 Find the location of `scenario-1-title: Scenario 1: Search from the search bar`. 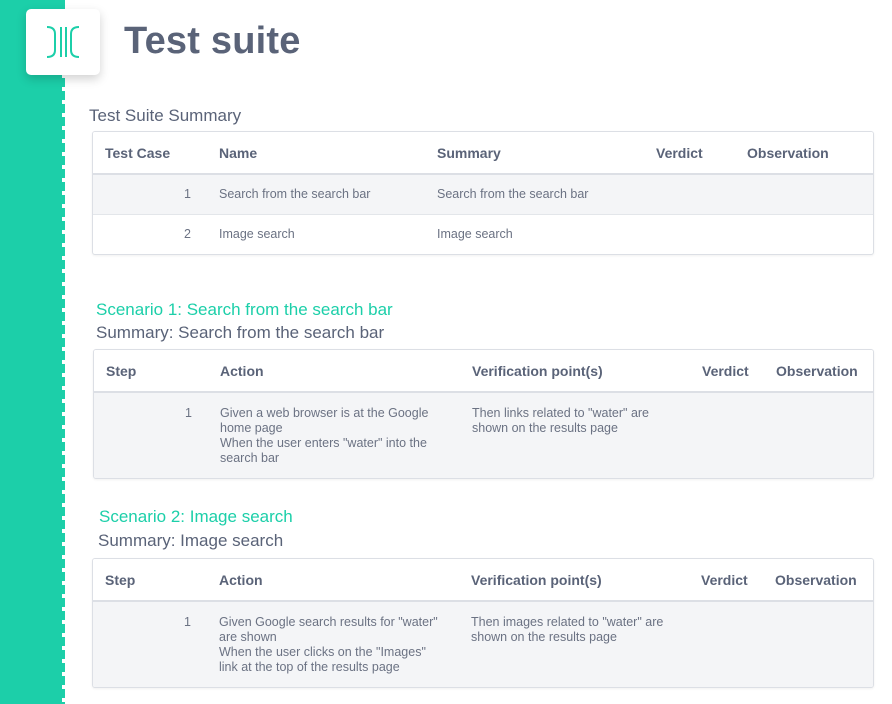

scenario-1-title: Scenario 1: Search from the search bar is located at coordinates (244, 309).